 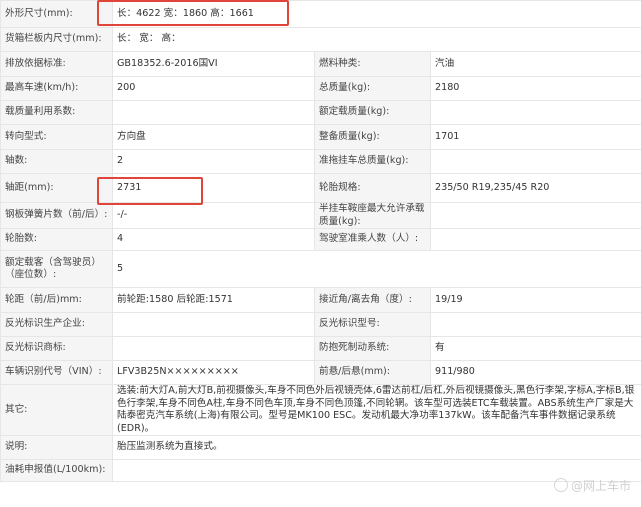 What do you see at coordinates (56, 372) in the screenshot?
I see `spec-label: 车辆识别代号（VIN）:` at bounding box center [56, 372].